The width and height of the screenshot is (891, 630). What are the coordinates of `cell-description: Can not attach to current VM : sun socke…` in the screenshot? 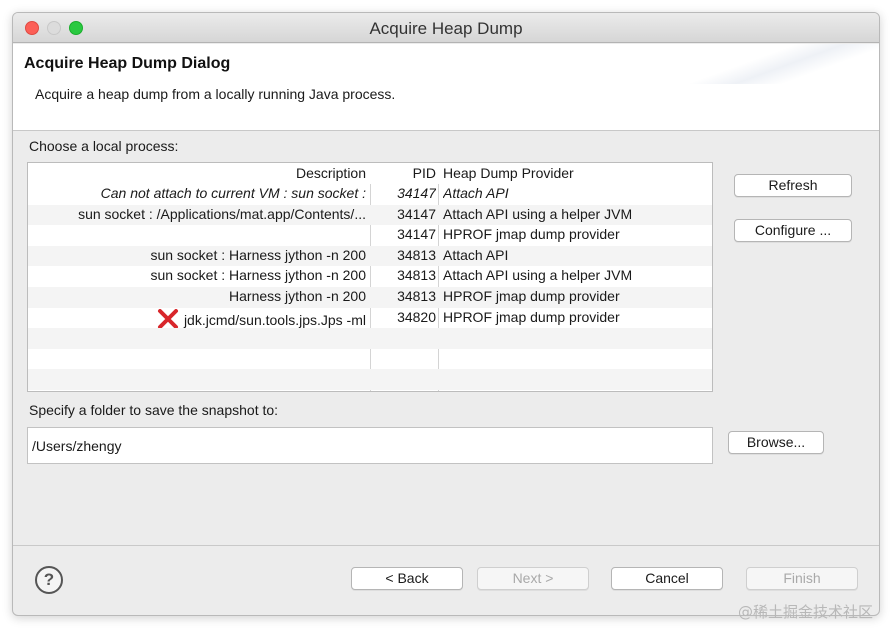 It's located at (198, 193).